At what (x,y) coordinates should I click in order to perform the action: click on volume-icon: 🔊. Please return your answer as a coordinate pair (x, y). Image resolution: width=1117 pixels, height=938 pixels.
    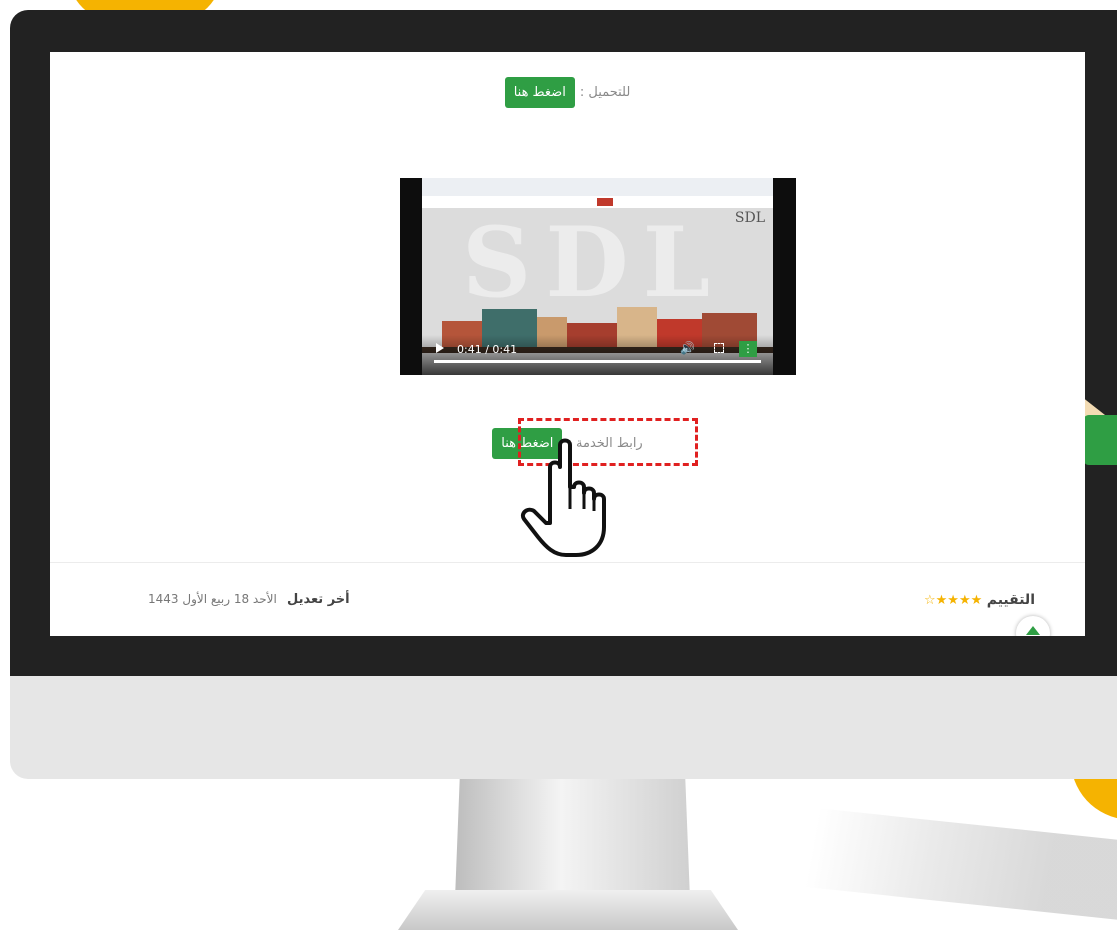
    Looking at the image, I should click on (687, 348).